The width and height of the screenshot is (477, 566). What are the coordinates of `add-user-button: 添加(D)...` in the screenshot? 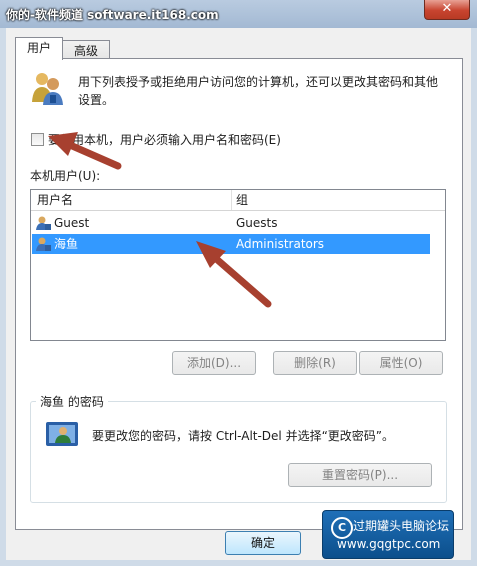 It's located at (214, 363).